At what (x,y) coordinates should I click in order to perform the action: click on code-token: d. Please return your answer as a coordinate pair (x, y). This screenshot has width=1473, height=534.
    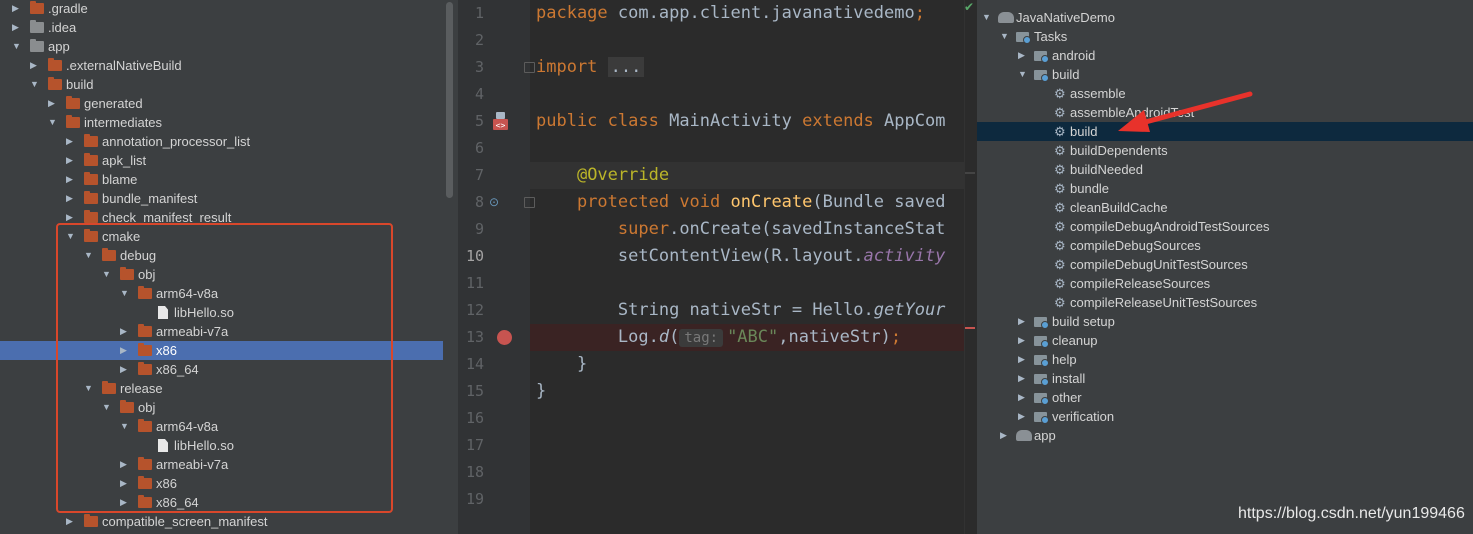
    Looking at the image, I should click on (664, 337).